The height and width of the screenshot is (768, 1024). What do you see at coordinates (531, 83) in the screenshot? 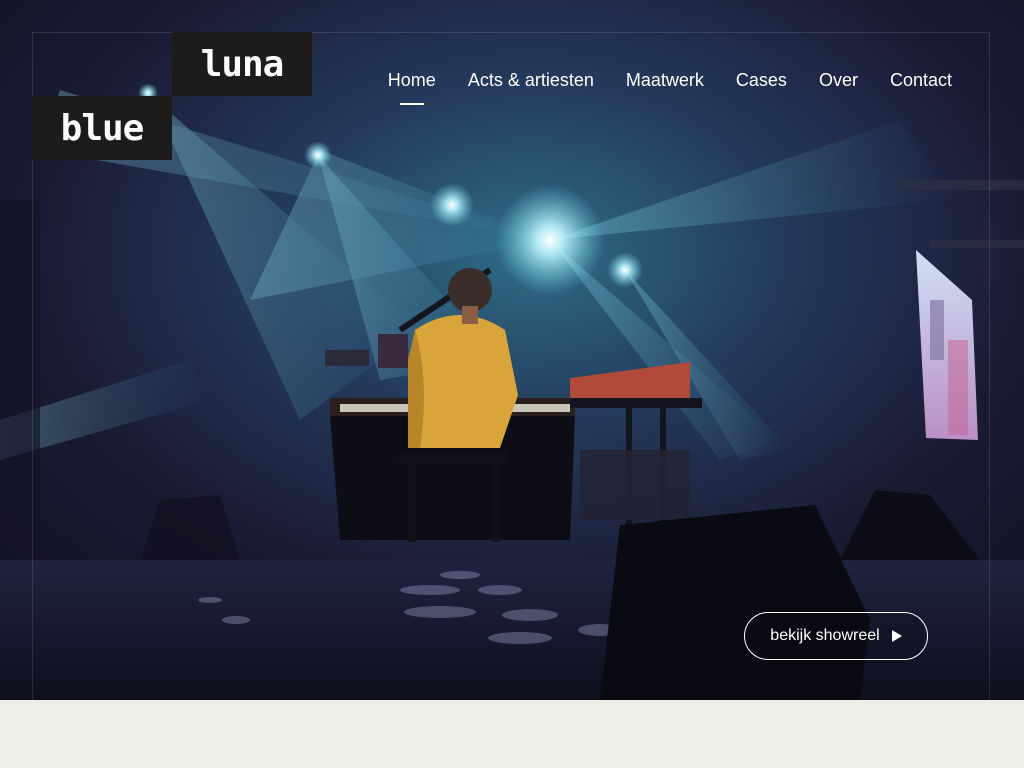
I see `nav-acts-artiesten: Acts & artiesten` at bounding box center [531, 83].